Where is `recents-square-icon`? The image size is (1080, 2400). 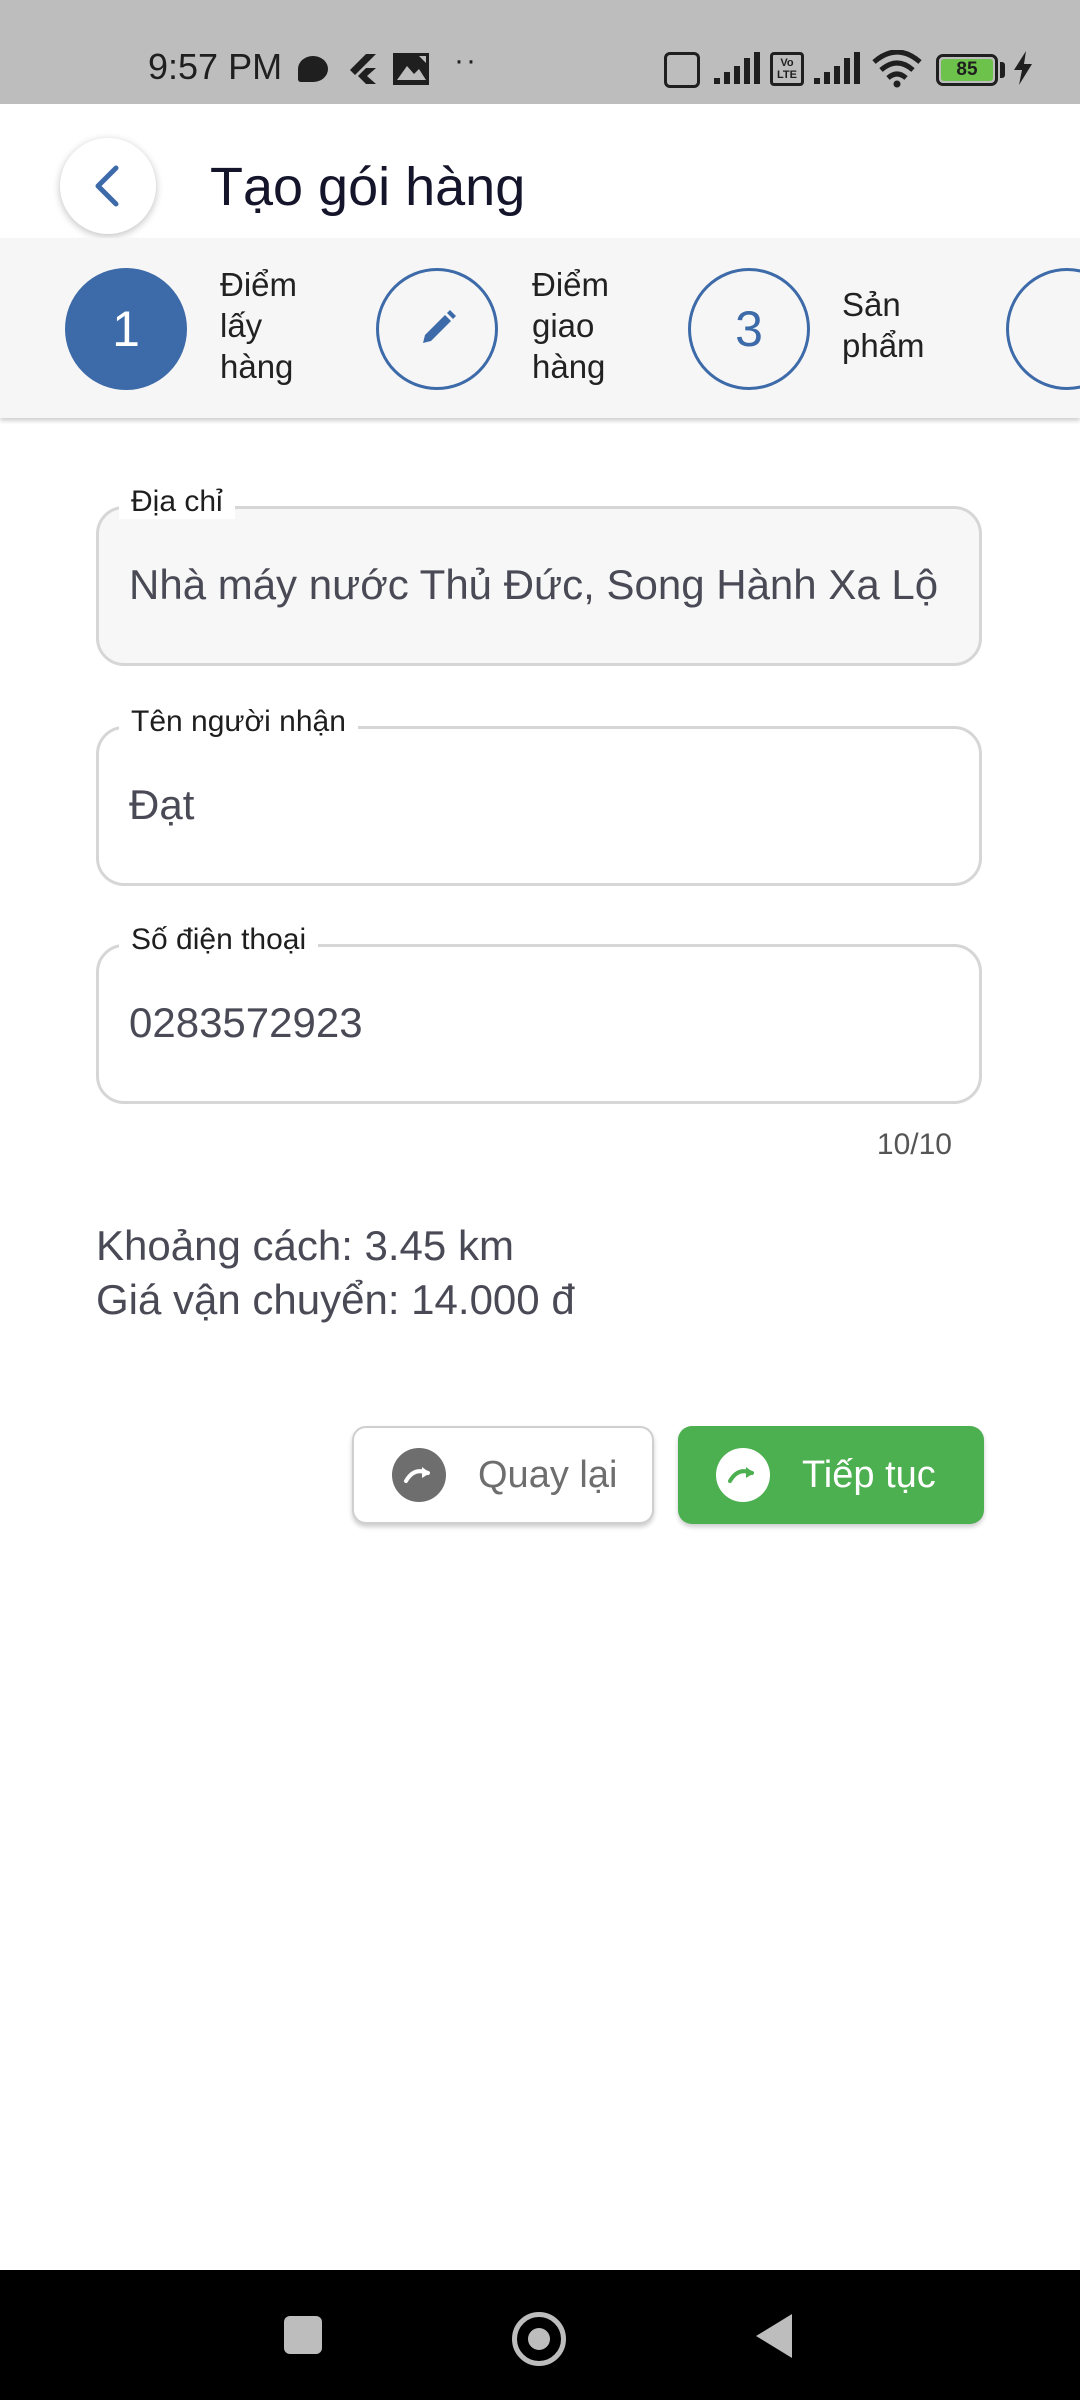
recents-square-icon is located at coordinates (303, 2335).